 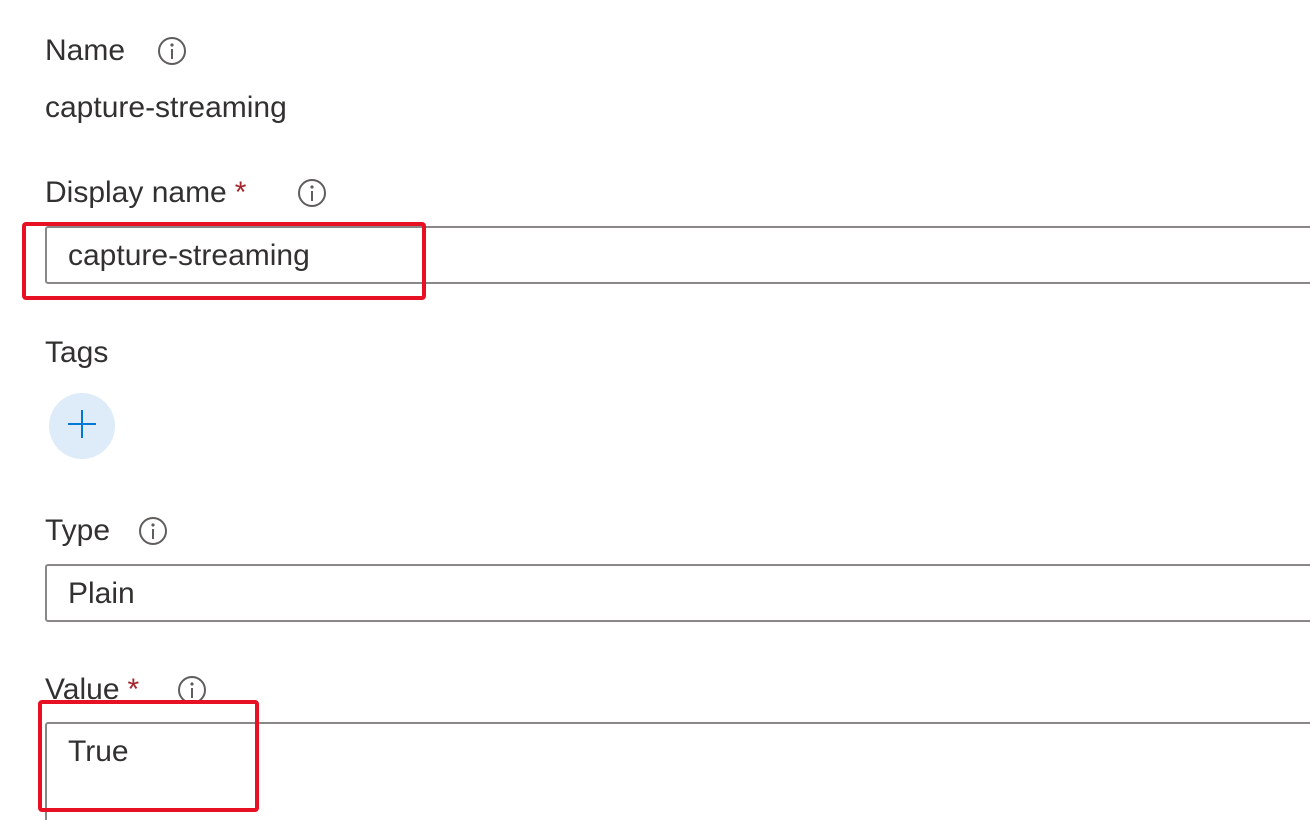 I want to click on value-textarea-value: True, so click(x=98, y=751).